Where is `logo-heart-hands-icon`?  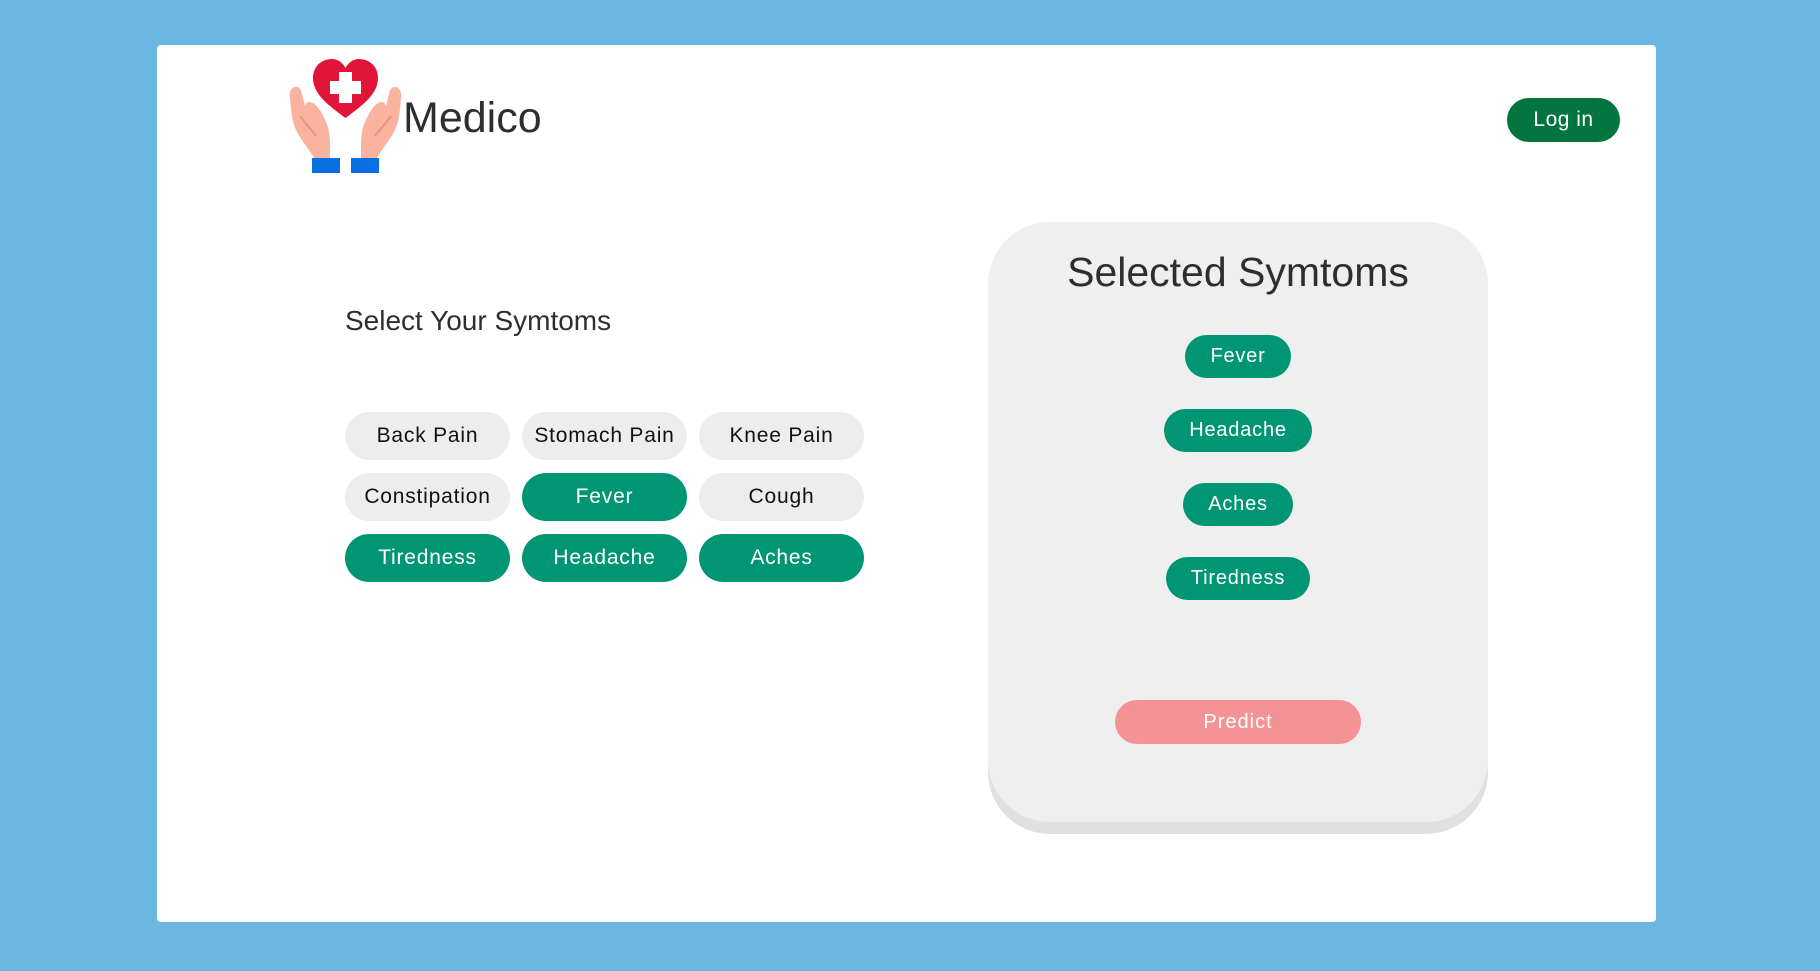
logo-heart-hands-icon is located at coordinates (345, 116).